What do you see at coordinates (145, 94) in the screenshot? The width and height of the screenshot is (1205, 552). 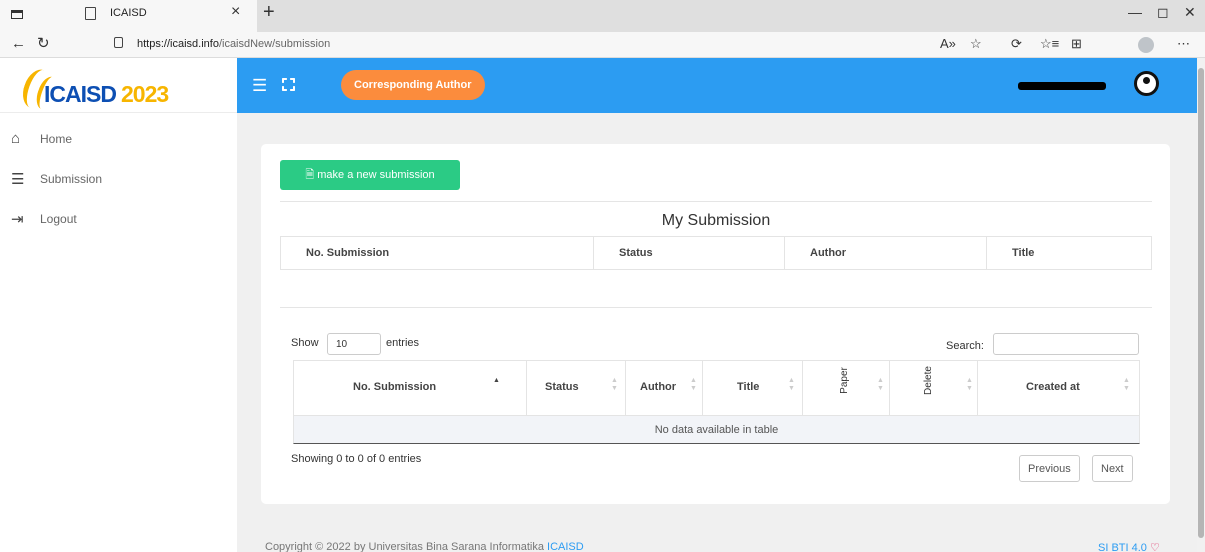 I see `logo-year: 2023` at bounding box center [145, 94].